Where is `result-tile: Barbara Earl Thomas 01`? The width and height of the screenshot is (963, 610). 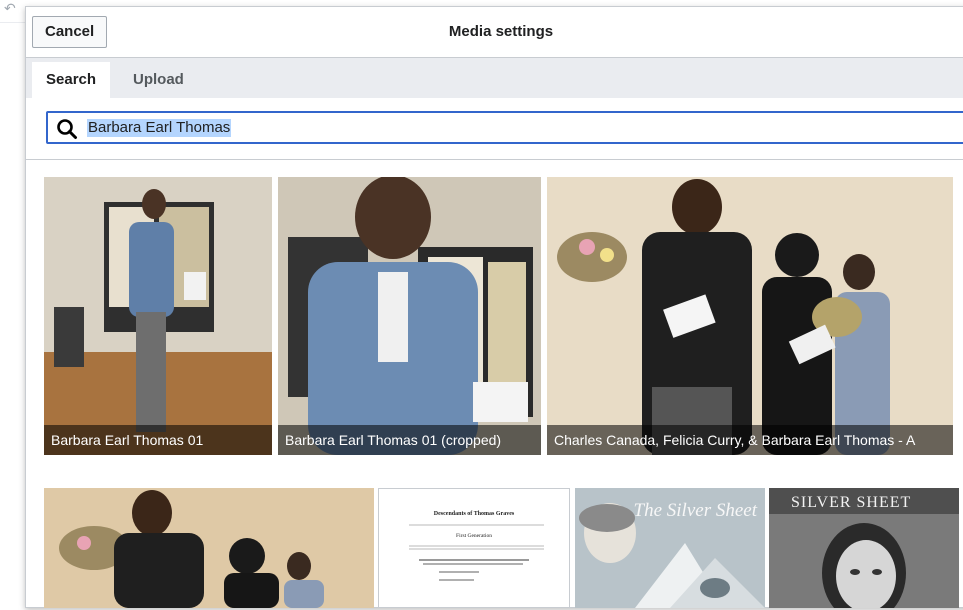
result-tile: Barbara Earl Thomas 01 is located at coordinates (158, 316).